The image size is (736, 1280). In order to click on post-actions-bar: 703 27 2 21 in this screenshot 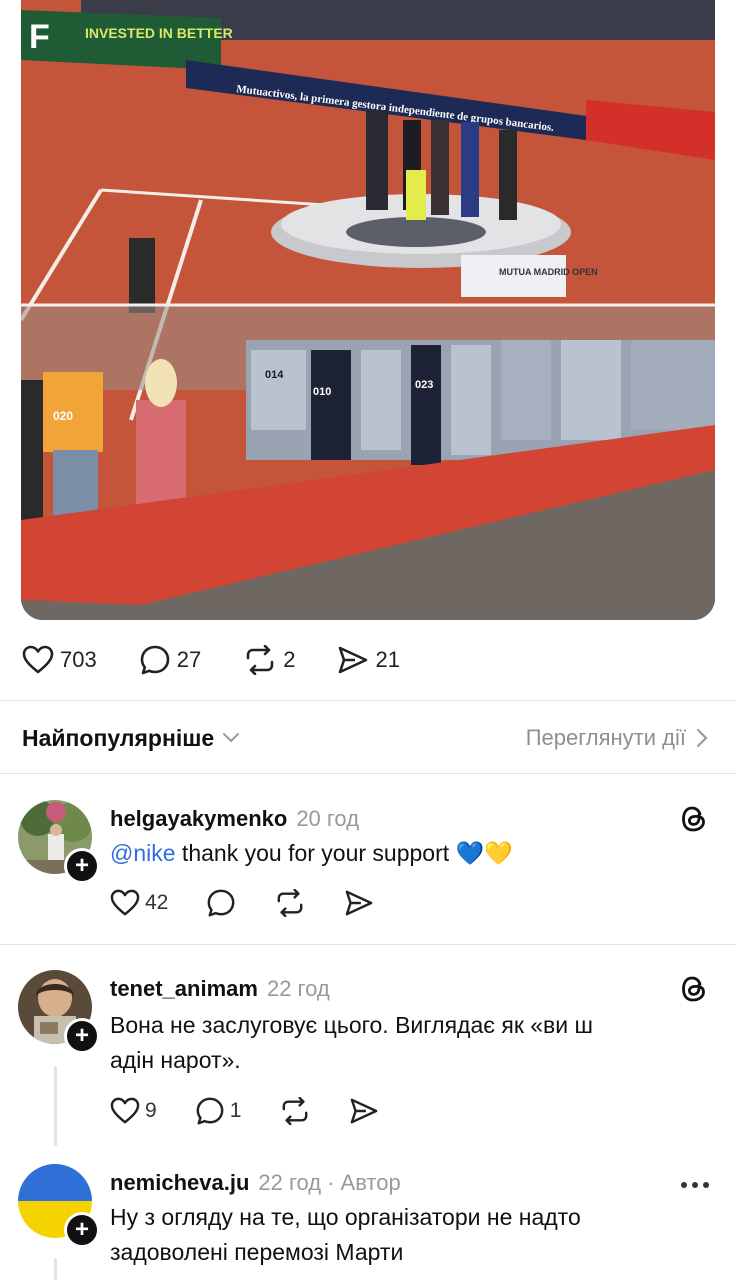, I will do `click(232, 660)`.